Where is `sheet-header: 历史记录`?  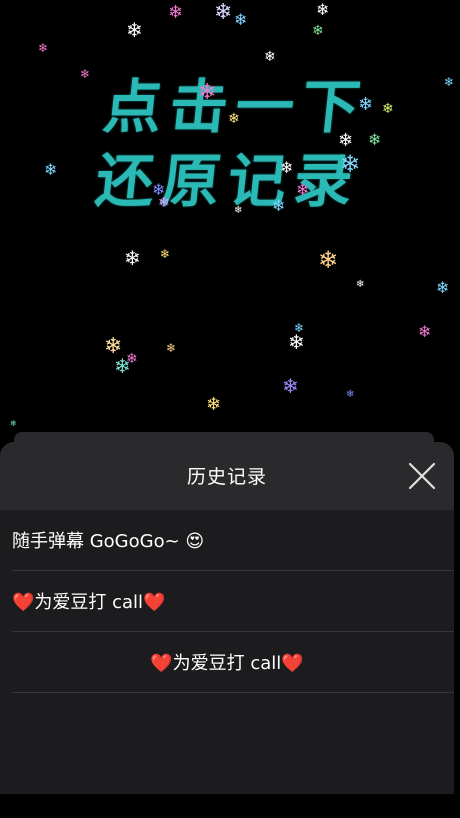
sheet-header: 历史记录 is located at coordinates (227, 476).